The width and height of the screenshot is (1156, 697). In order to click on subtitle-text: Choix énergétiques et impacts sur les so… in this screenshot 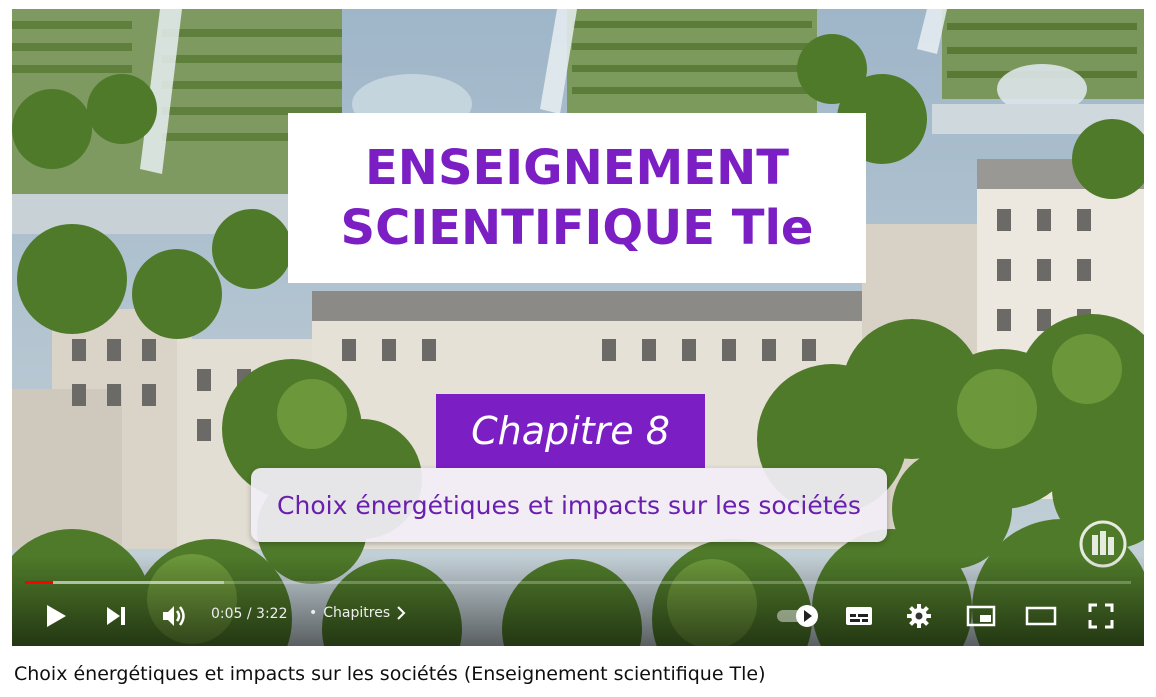, I will do `click(569, 505)`.